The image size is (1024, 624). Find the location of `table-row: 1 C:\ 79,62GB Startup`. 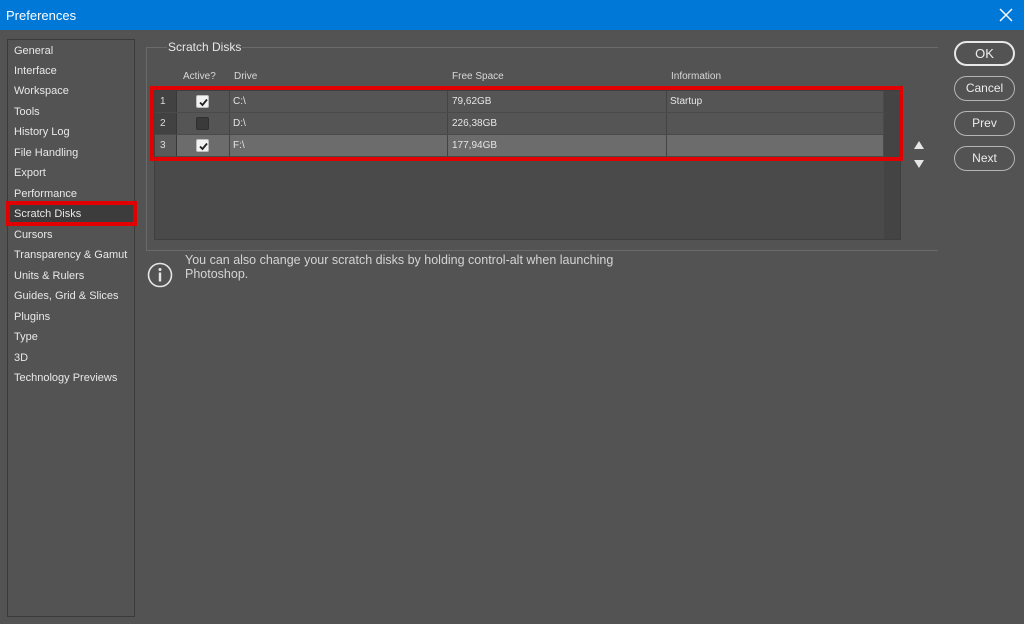

table-row: 1 C:\ 79,62GB Startup is located at coordinates (519, 101).